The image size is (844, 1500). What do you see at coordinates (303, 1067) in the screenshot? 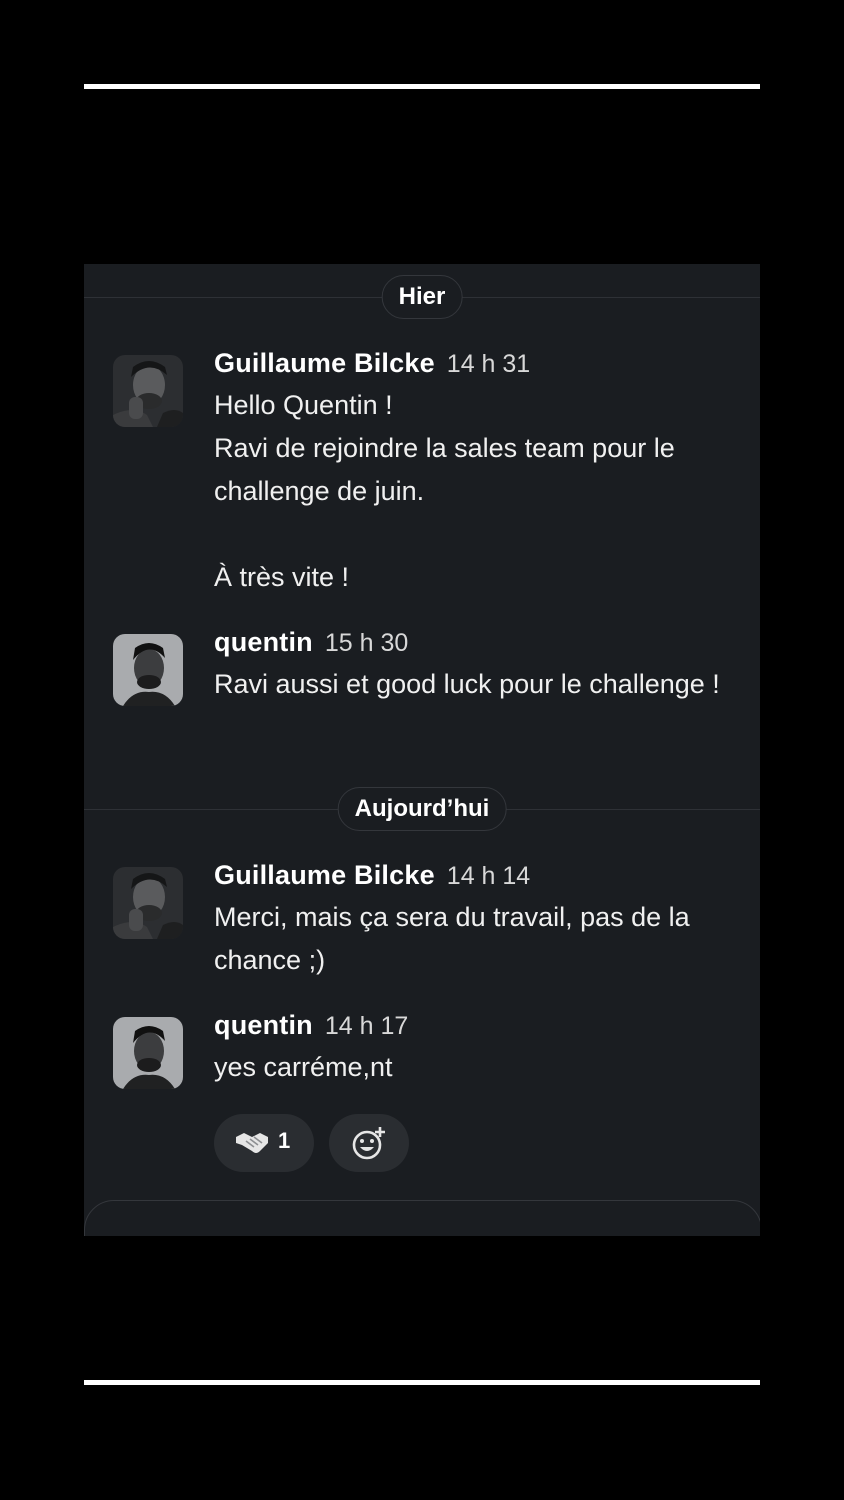
I see `message-text: yes carréme,nt` at bounding box center [303, 1067].